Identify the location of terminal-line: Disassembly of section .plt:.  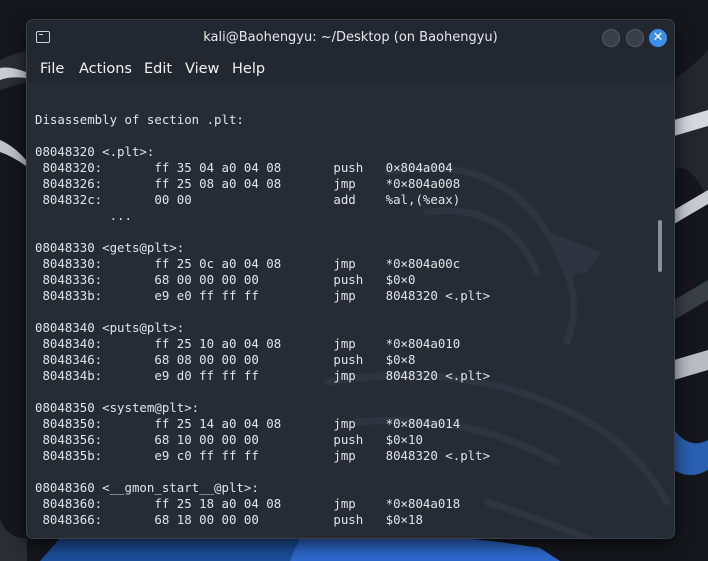
(139, 119).